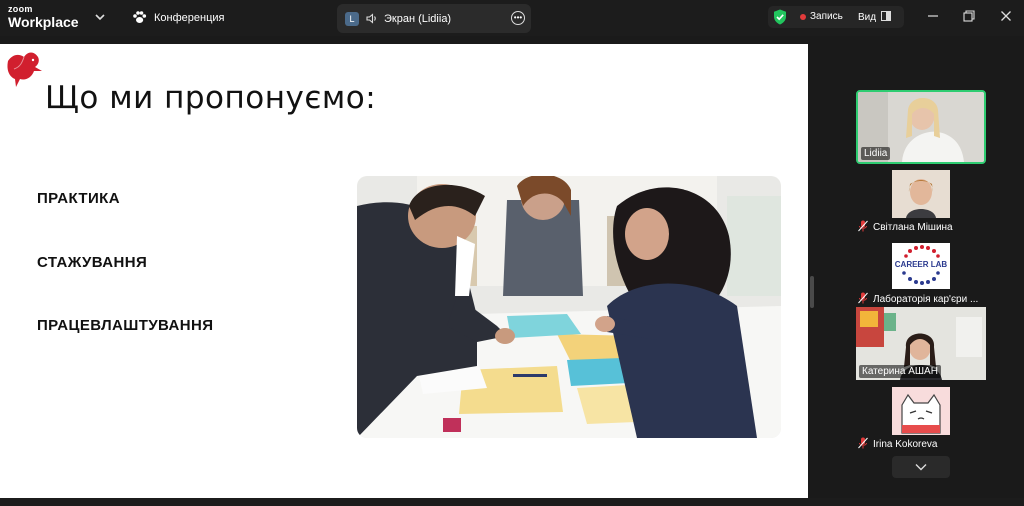 This screenshot has height=506, width=1024. I want to click on career-lab-logo-text: CAREER LAB, so click(921, 264).